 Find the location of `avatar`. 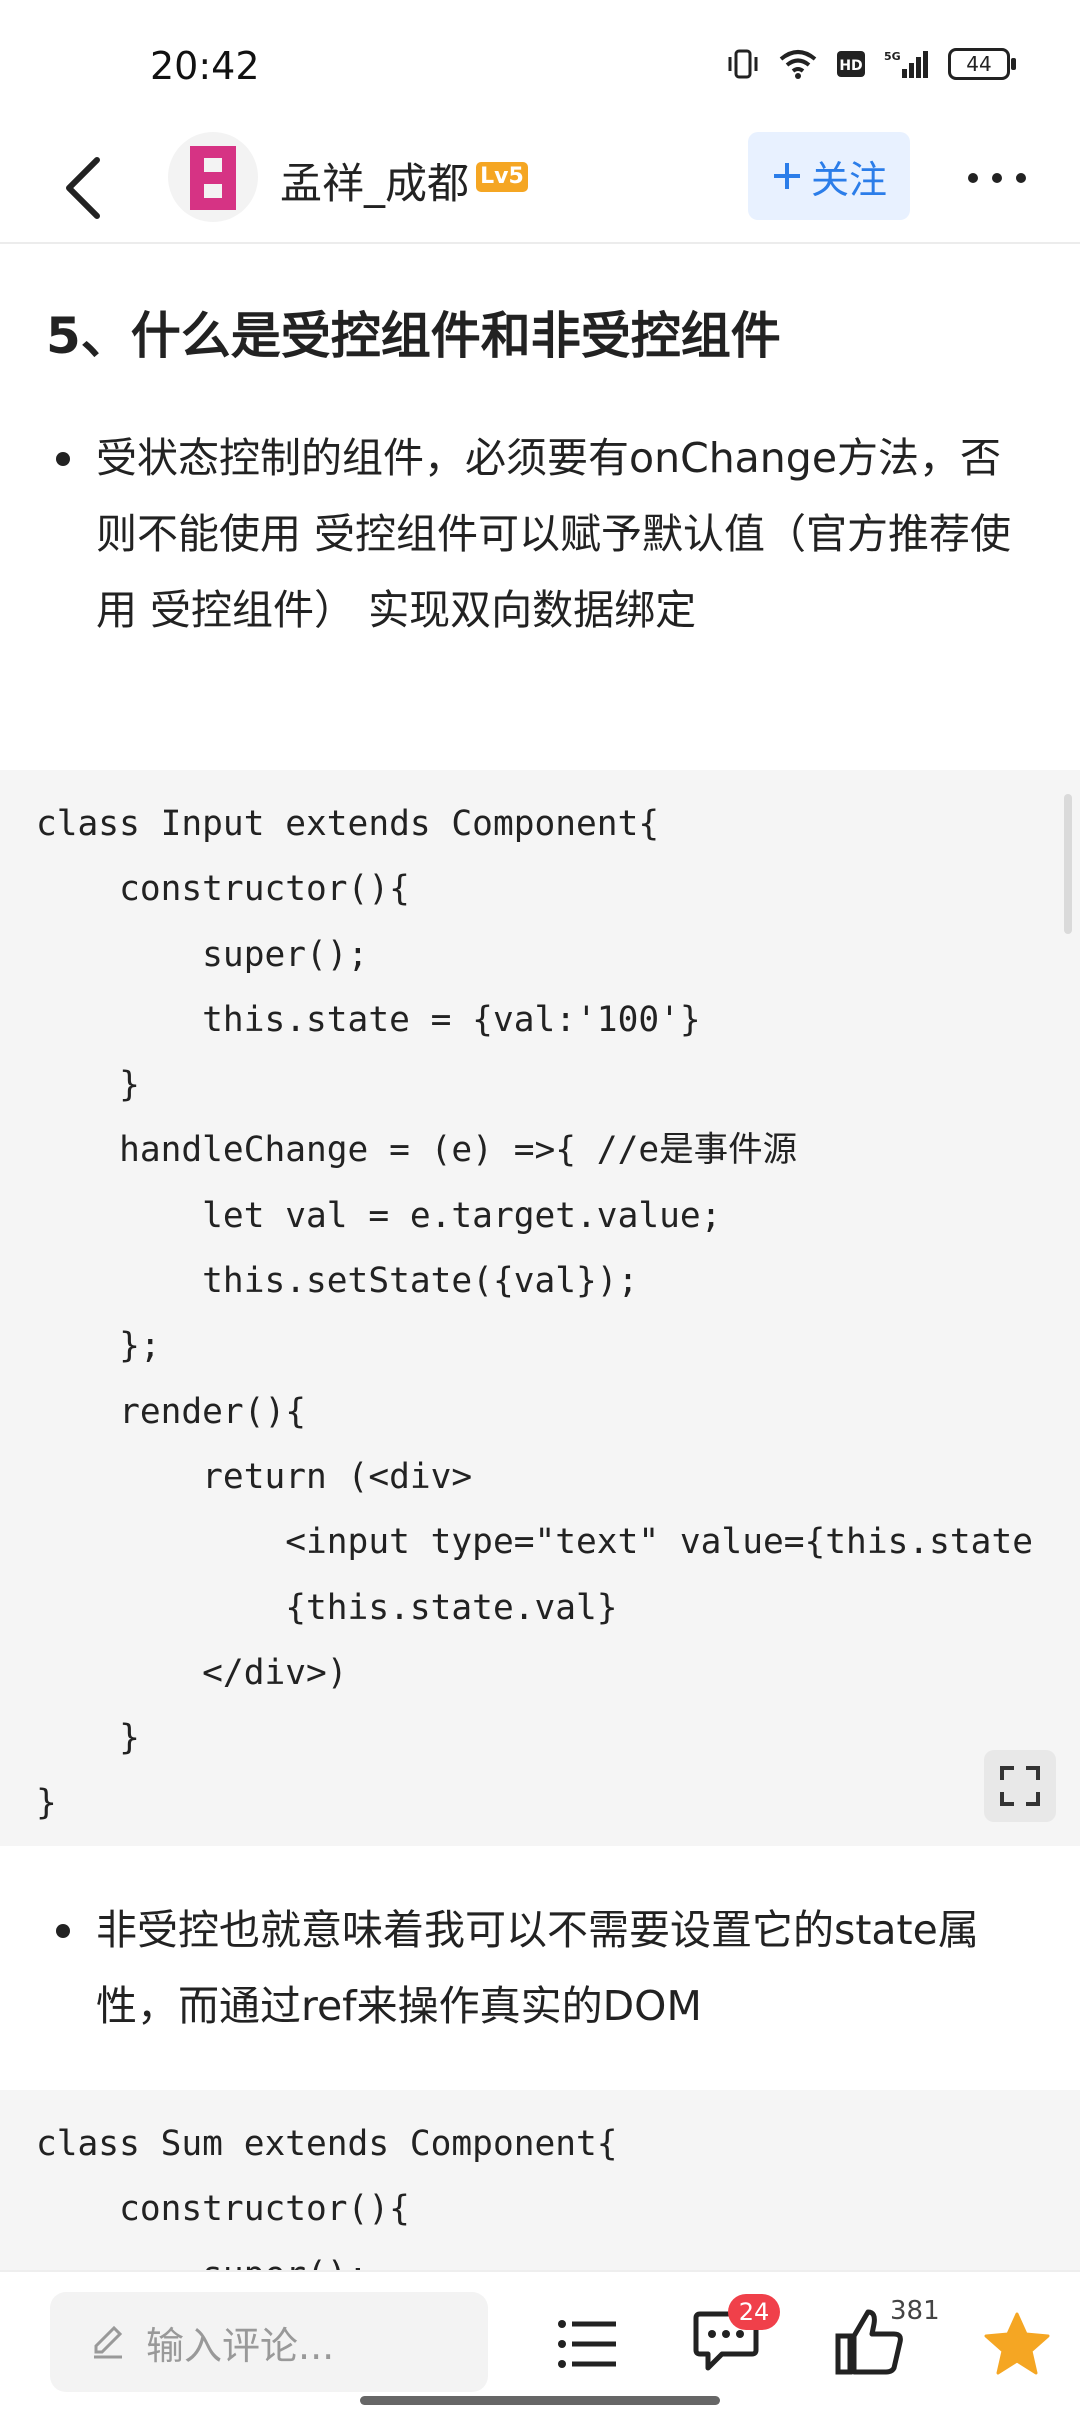

avatar is located at coordinates (213, 177).